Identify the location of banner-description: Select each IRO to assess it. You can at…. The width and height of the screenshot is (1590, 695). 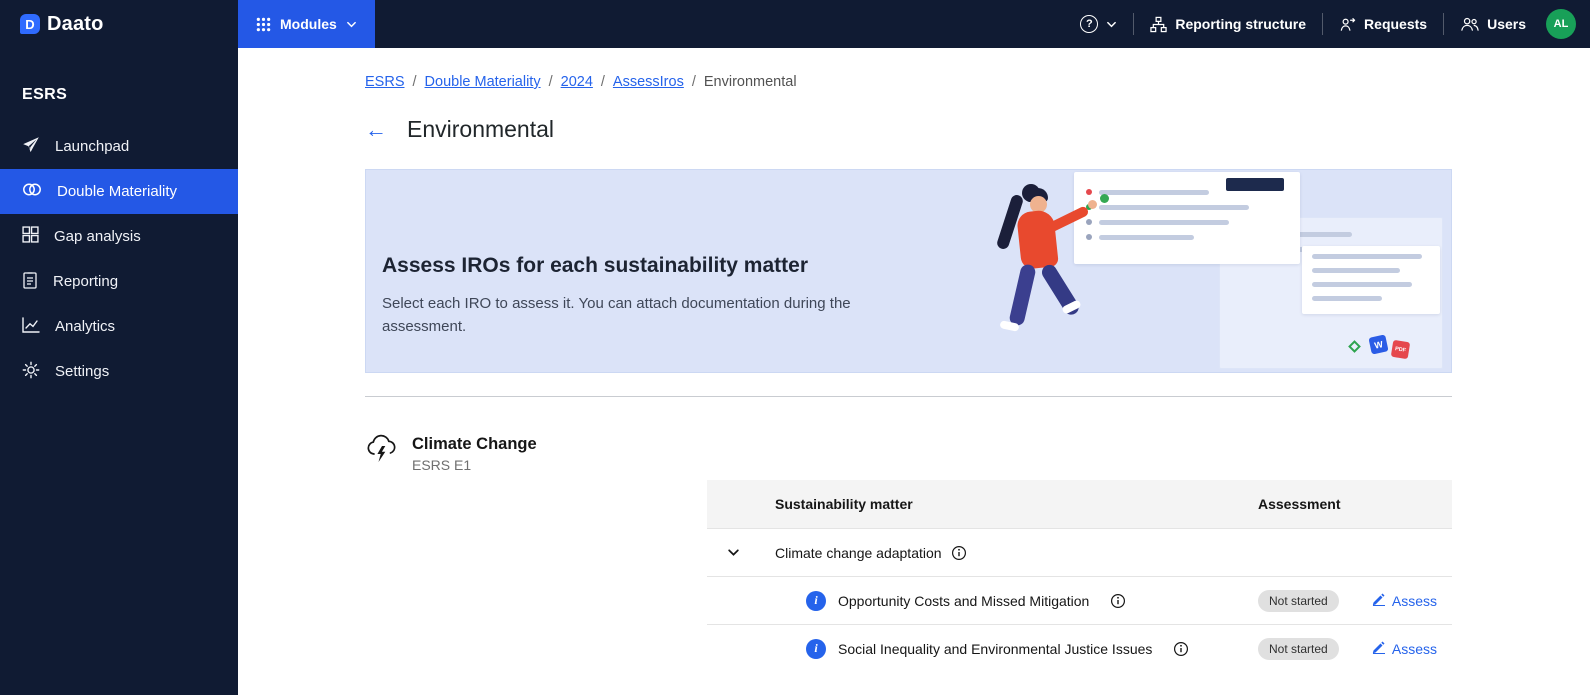
(616, 315).